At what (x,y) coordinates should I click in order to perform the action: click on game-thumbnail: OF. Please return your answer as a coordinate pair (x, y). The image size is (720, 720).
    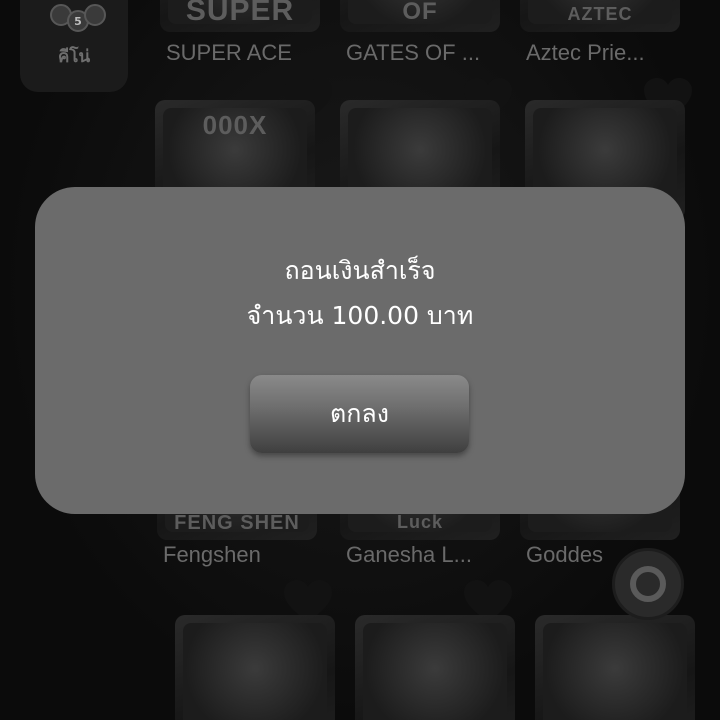
    Looking at the image, I should click on (420, 16).